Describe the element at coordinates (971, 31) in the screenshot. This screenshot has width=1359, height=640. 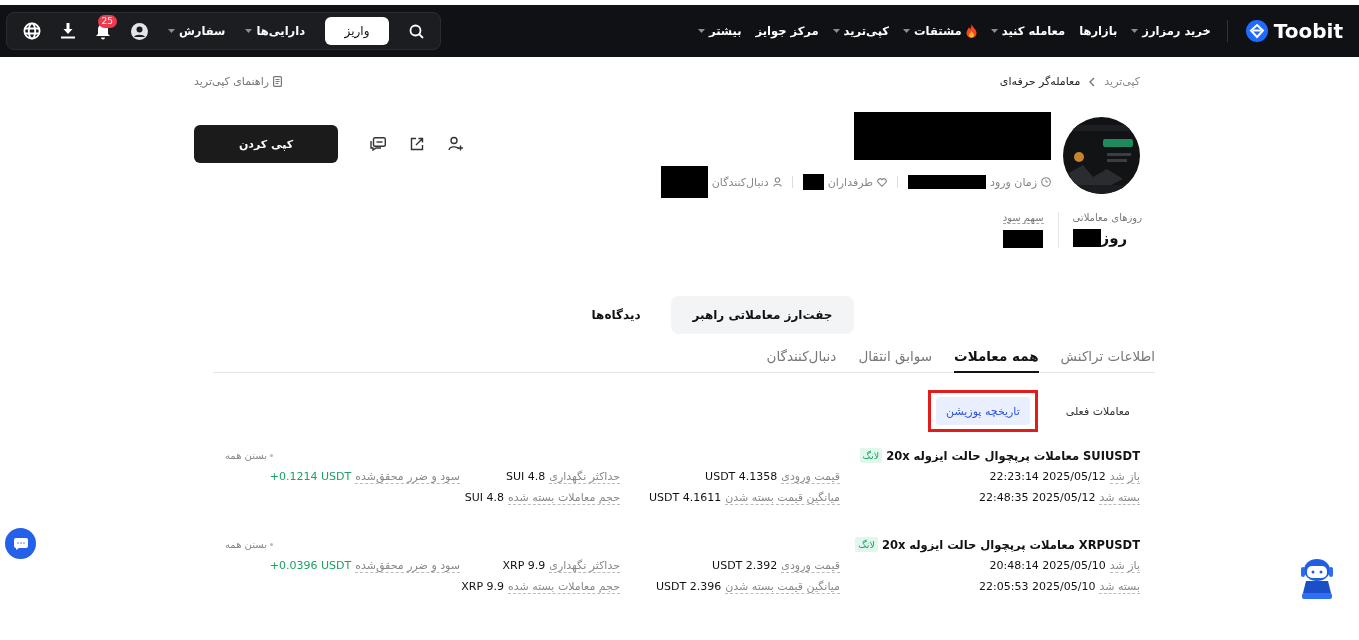
I see `fire-icon` at that location.